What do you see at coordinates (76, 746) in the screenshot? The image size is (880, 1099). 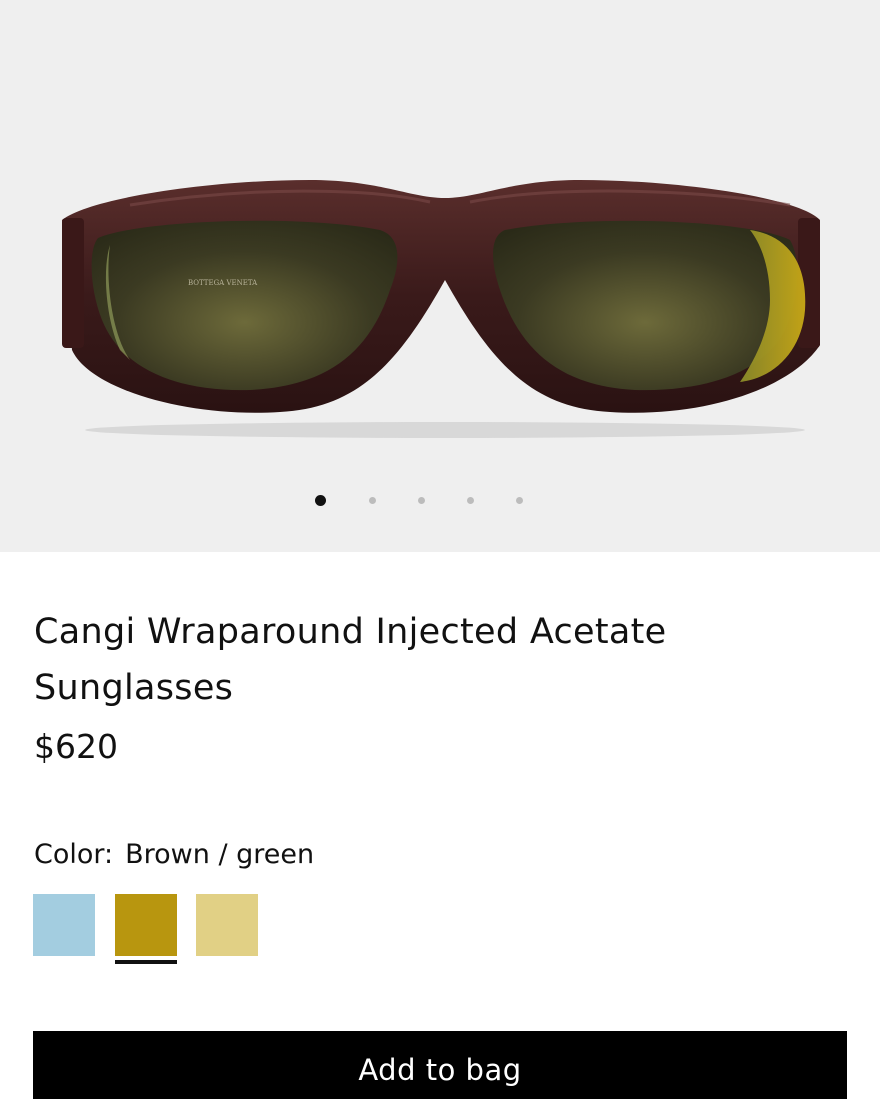 I see `product-price: $620` at bounding box center [76, 746].